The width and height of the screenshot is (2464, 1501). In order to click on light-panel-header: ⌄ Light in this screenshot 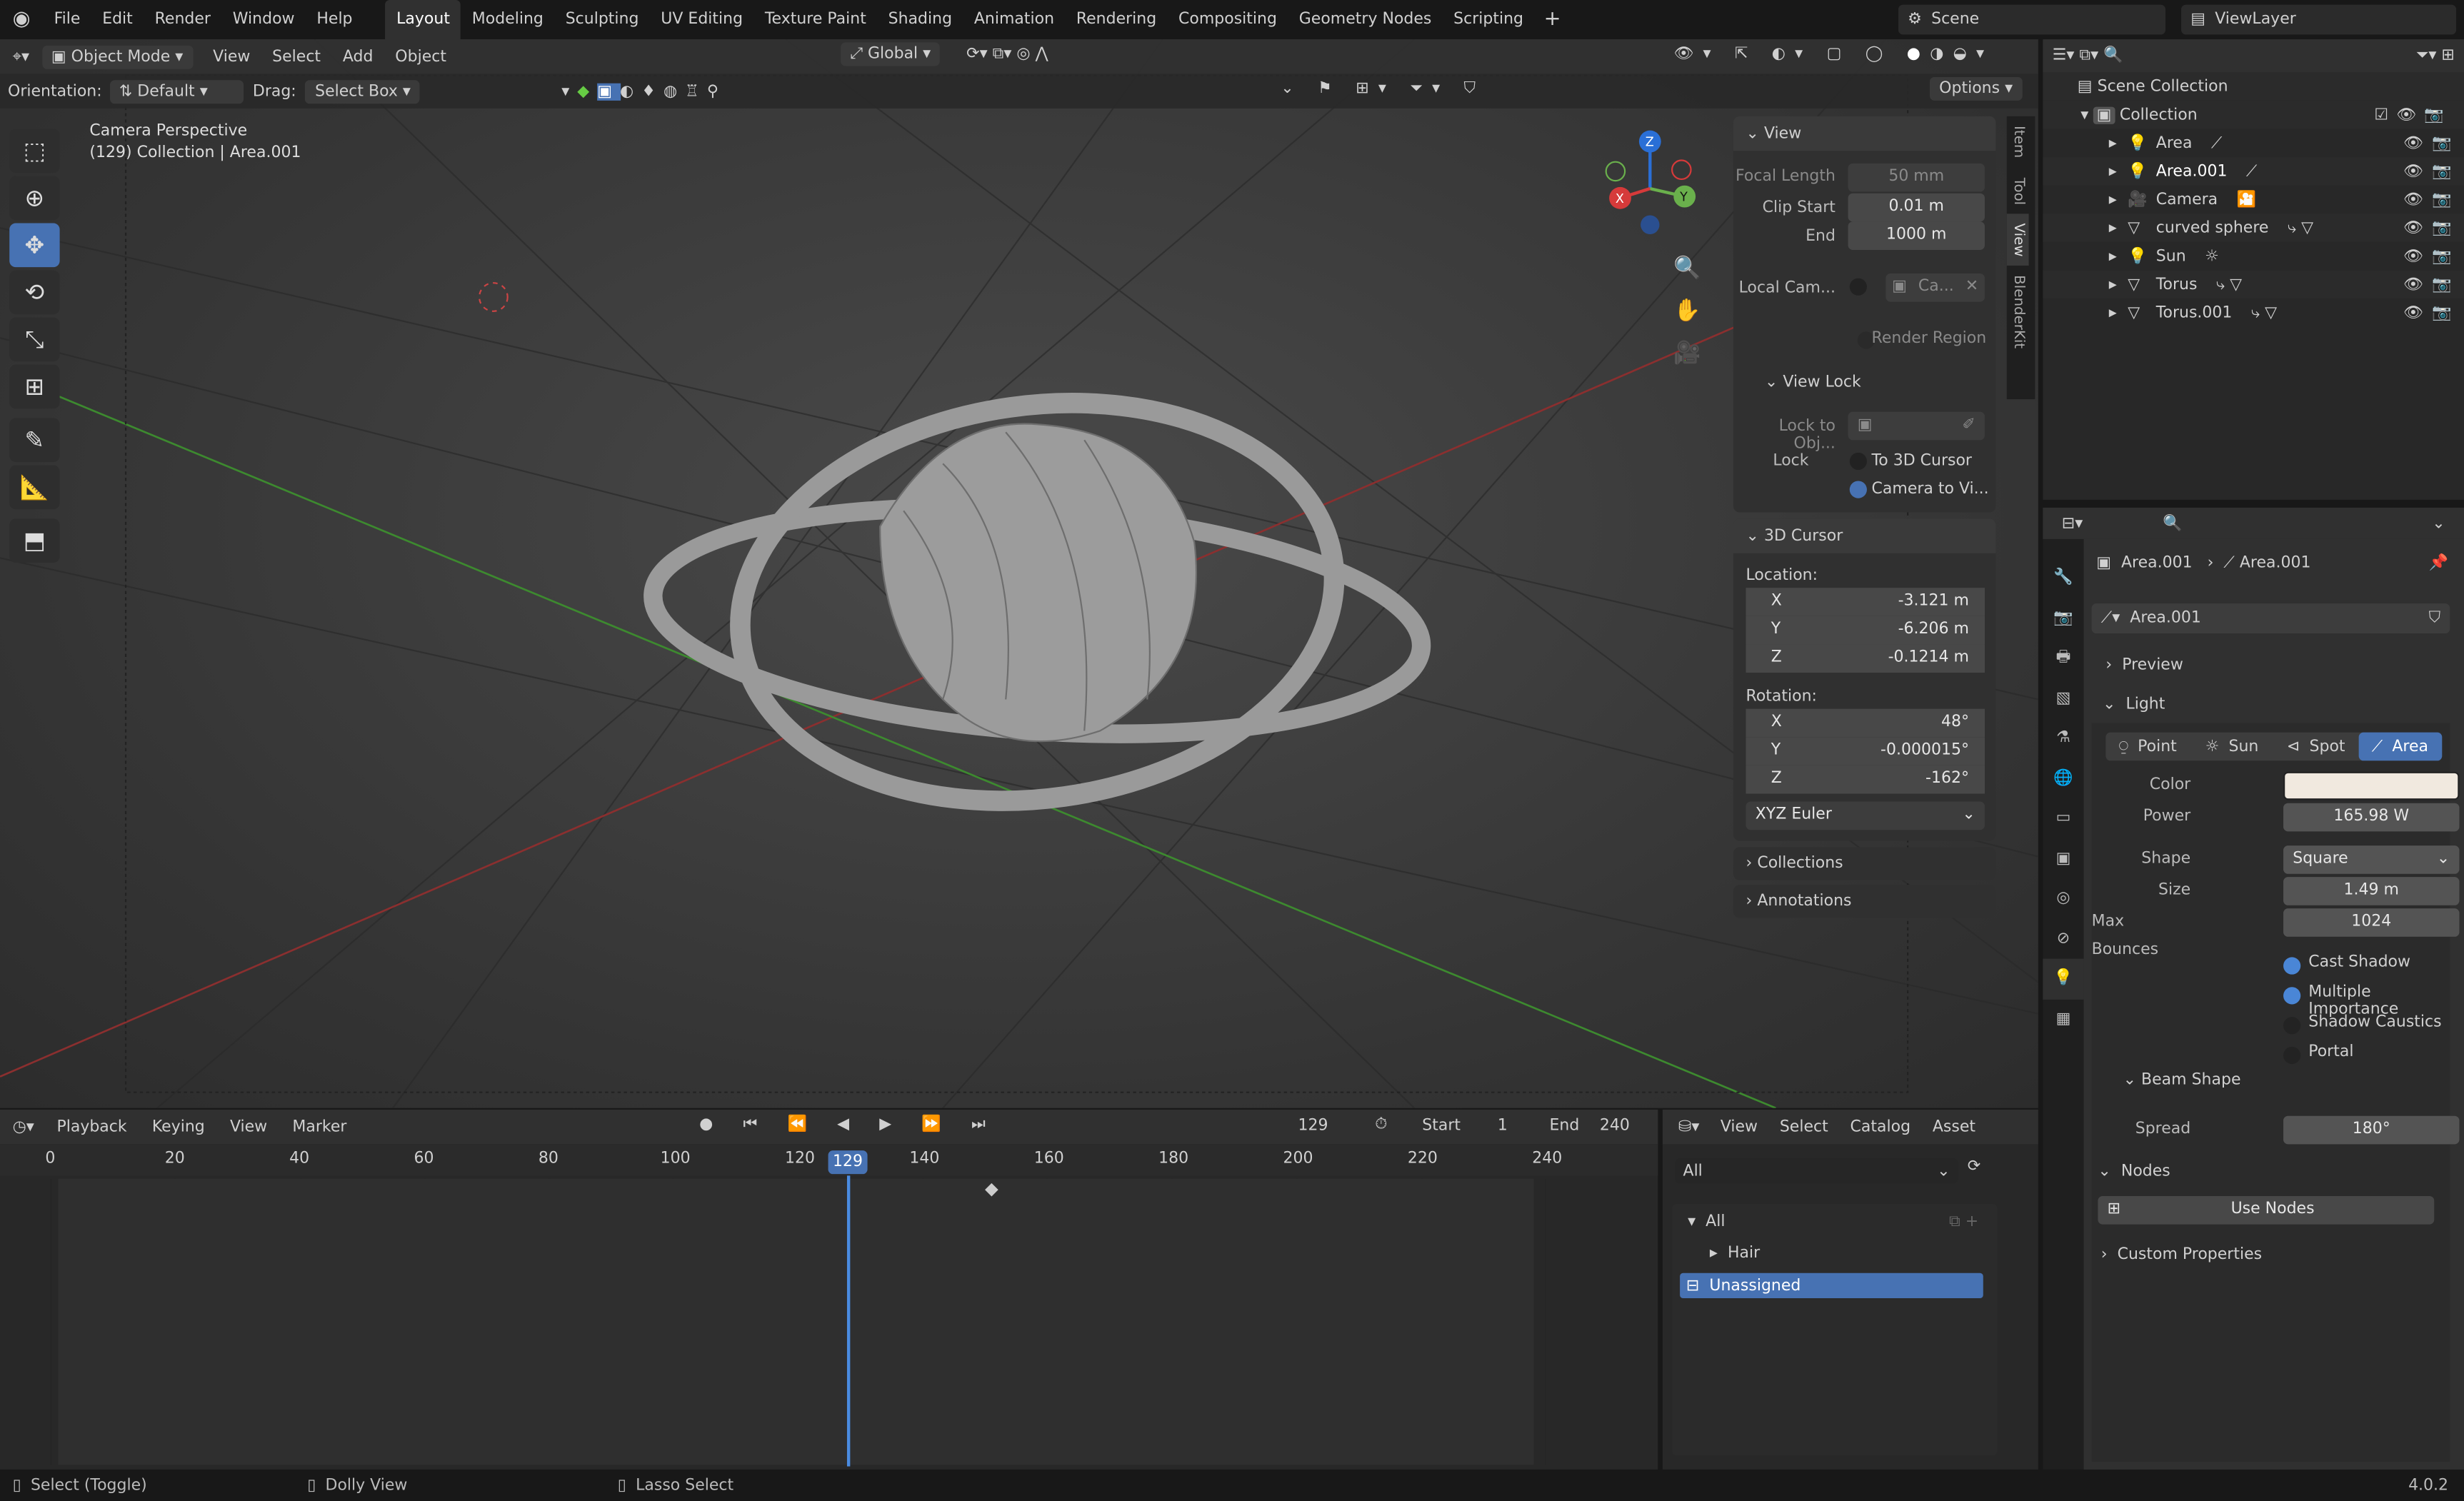, I will do `click(2134, 704)`.